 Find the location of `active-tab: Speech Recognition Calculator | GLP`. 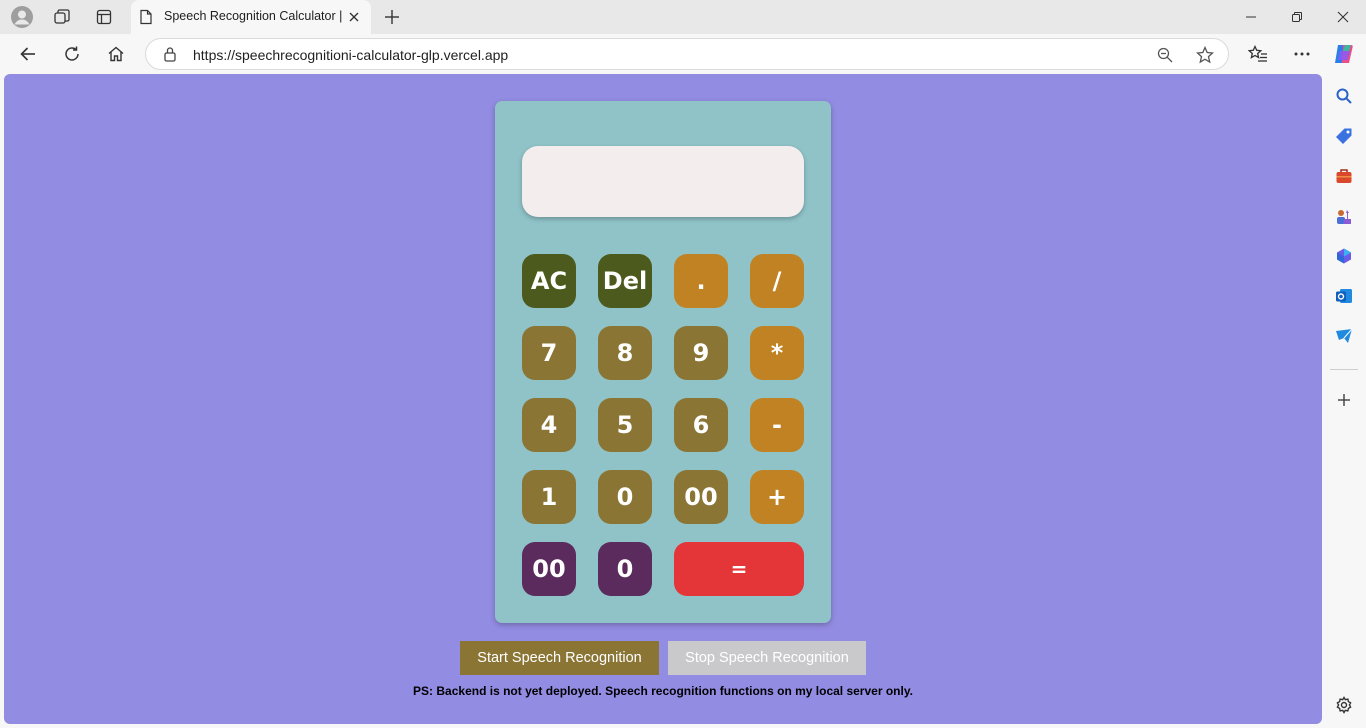

active-tab: Speech Recognition Calculator | GLP is located at coordinates (251, 17).